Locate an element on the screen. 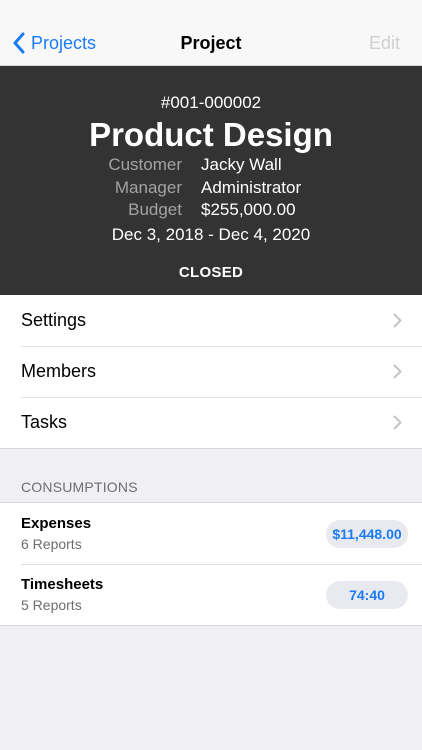  back-button: Projects is located at coordinates (54, 43).